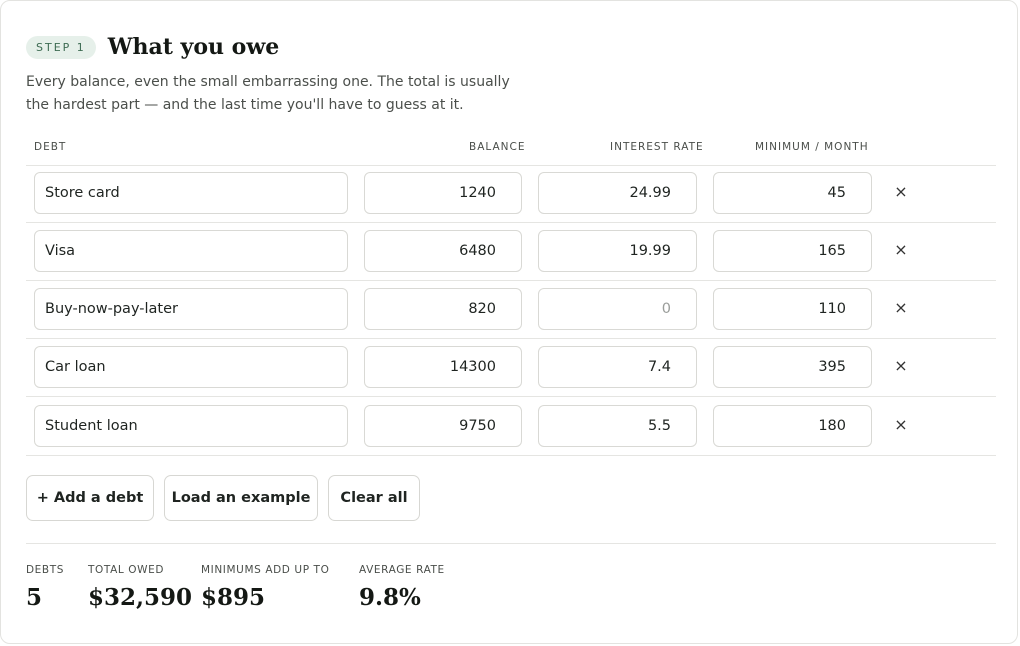 The width and height of the screenshot is (1020, 646). What do you see at coordinates (191, 426) in the screenshot?
I see `debt-name-input: Student loan` at bounding box center [191, 426].